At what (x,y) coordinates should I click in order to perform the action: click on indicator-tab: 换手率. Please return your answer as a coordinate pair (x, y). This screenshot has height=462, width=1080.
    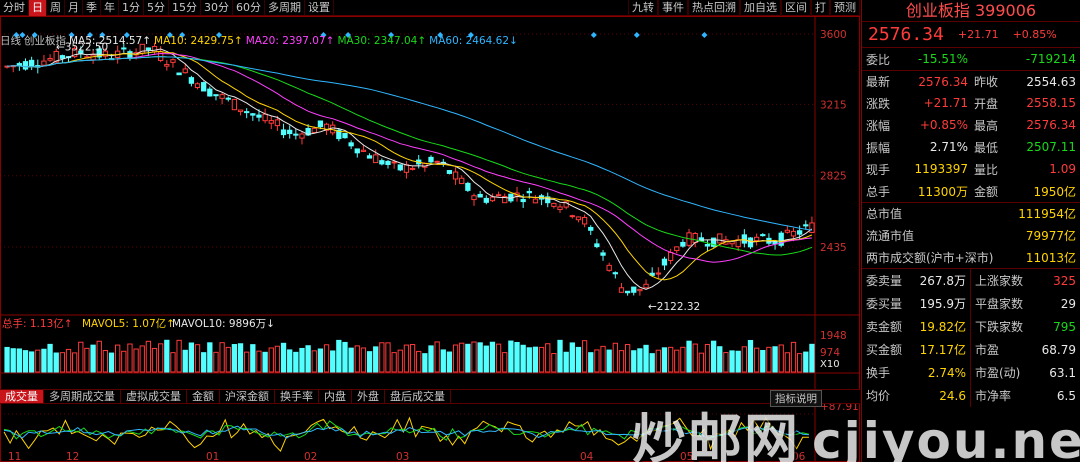
    Looking at the image, I should click on (297, 396).